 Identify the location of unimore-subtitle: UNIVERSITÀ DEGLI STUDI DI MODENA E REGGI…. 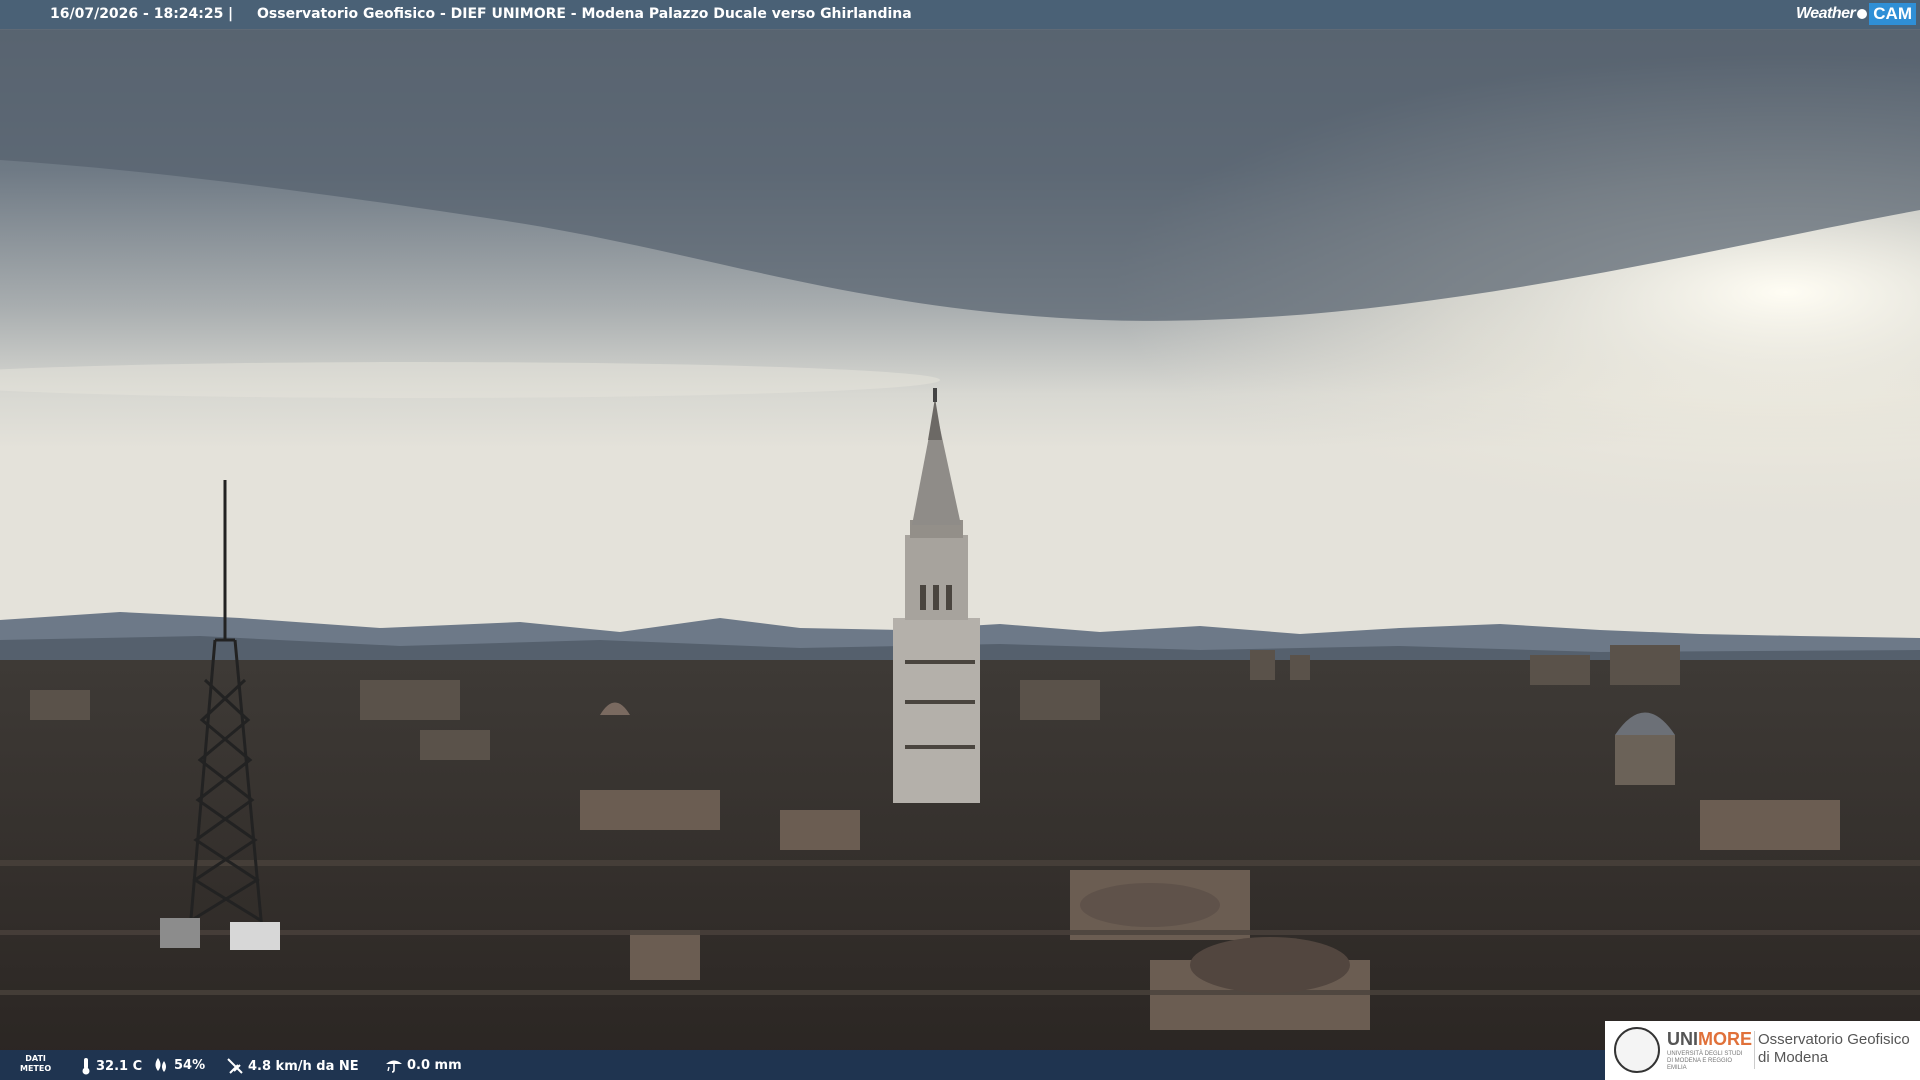
(1705, 1061).